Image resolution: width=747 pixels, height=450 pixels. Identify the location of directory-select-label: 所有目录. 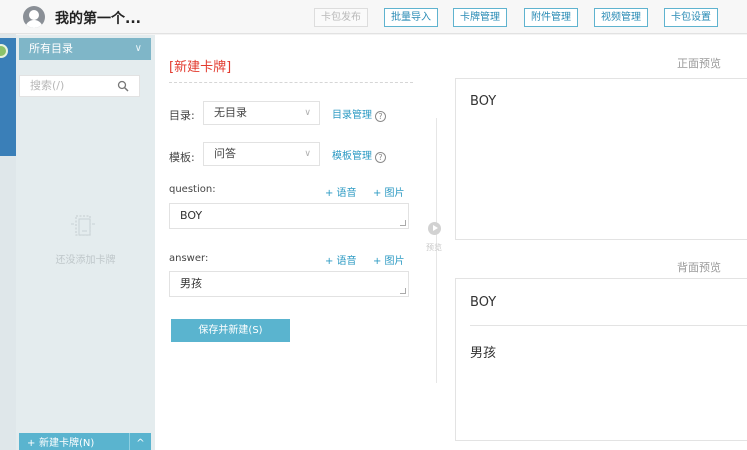
(51, 48).